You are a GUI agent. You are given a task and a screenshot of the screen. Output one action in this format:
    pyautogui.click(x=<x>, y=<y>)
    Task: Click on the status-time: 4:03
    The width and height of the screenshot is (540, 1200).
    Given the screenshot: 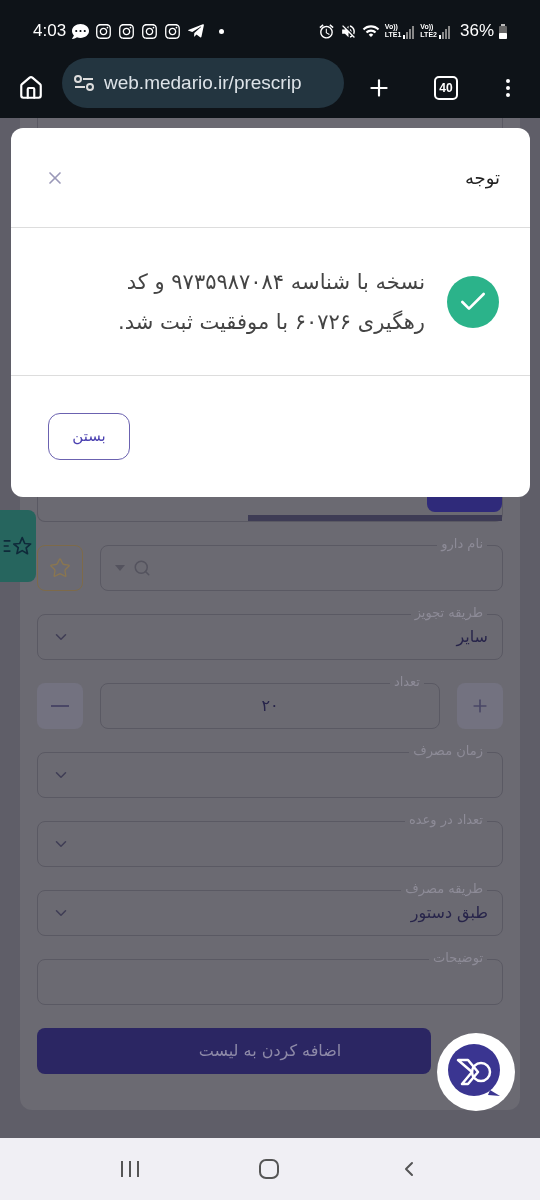 What is the action you would take?
    pyautogui.click(x=50, y=31)
    